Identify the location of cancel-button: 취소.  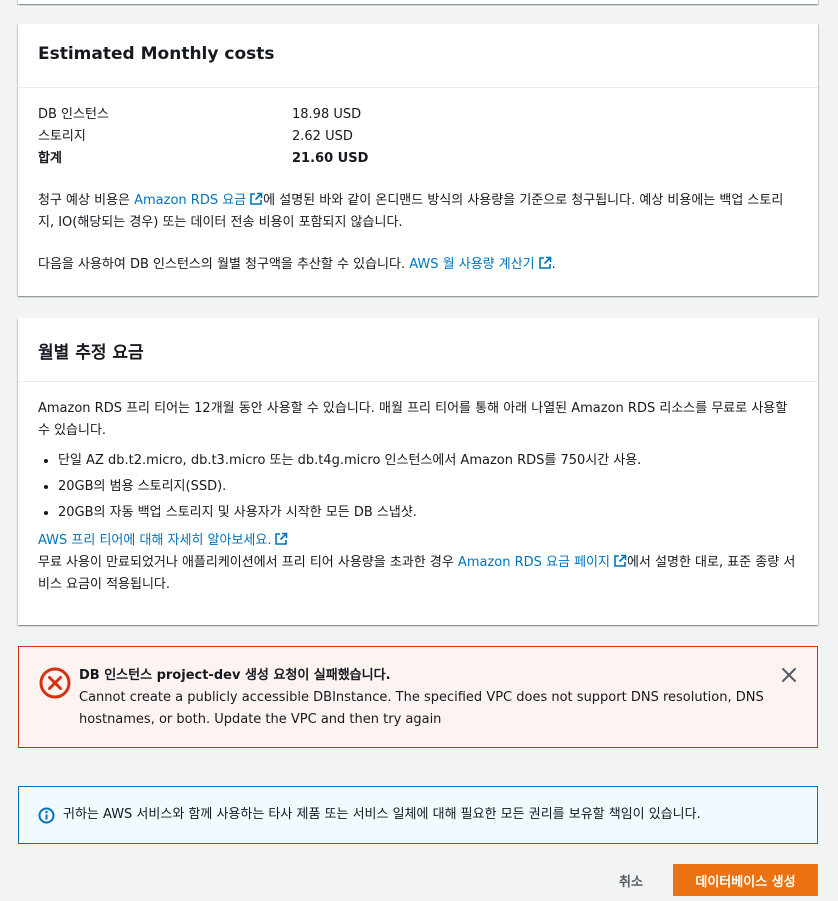
(631, 880).